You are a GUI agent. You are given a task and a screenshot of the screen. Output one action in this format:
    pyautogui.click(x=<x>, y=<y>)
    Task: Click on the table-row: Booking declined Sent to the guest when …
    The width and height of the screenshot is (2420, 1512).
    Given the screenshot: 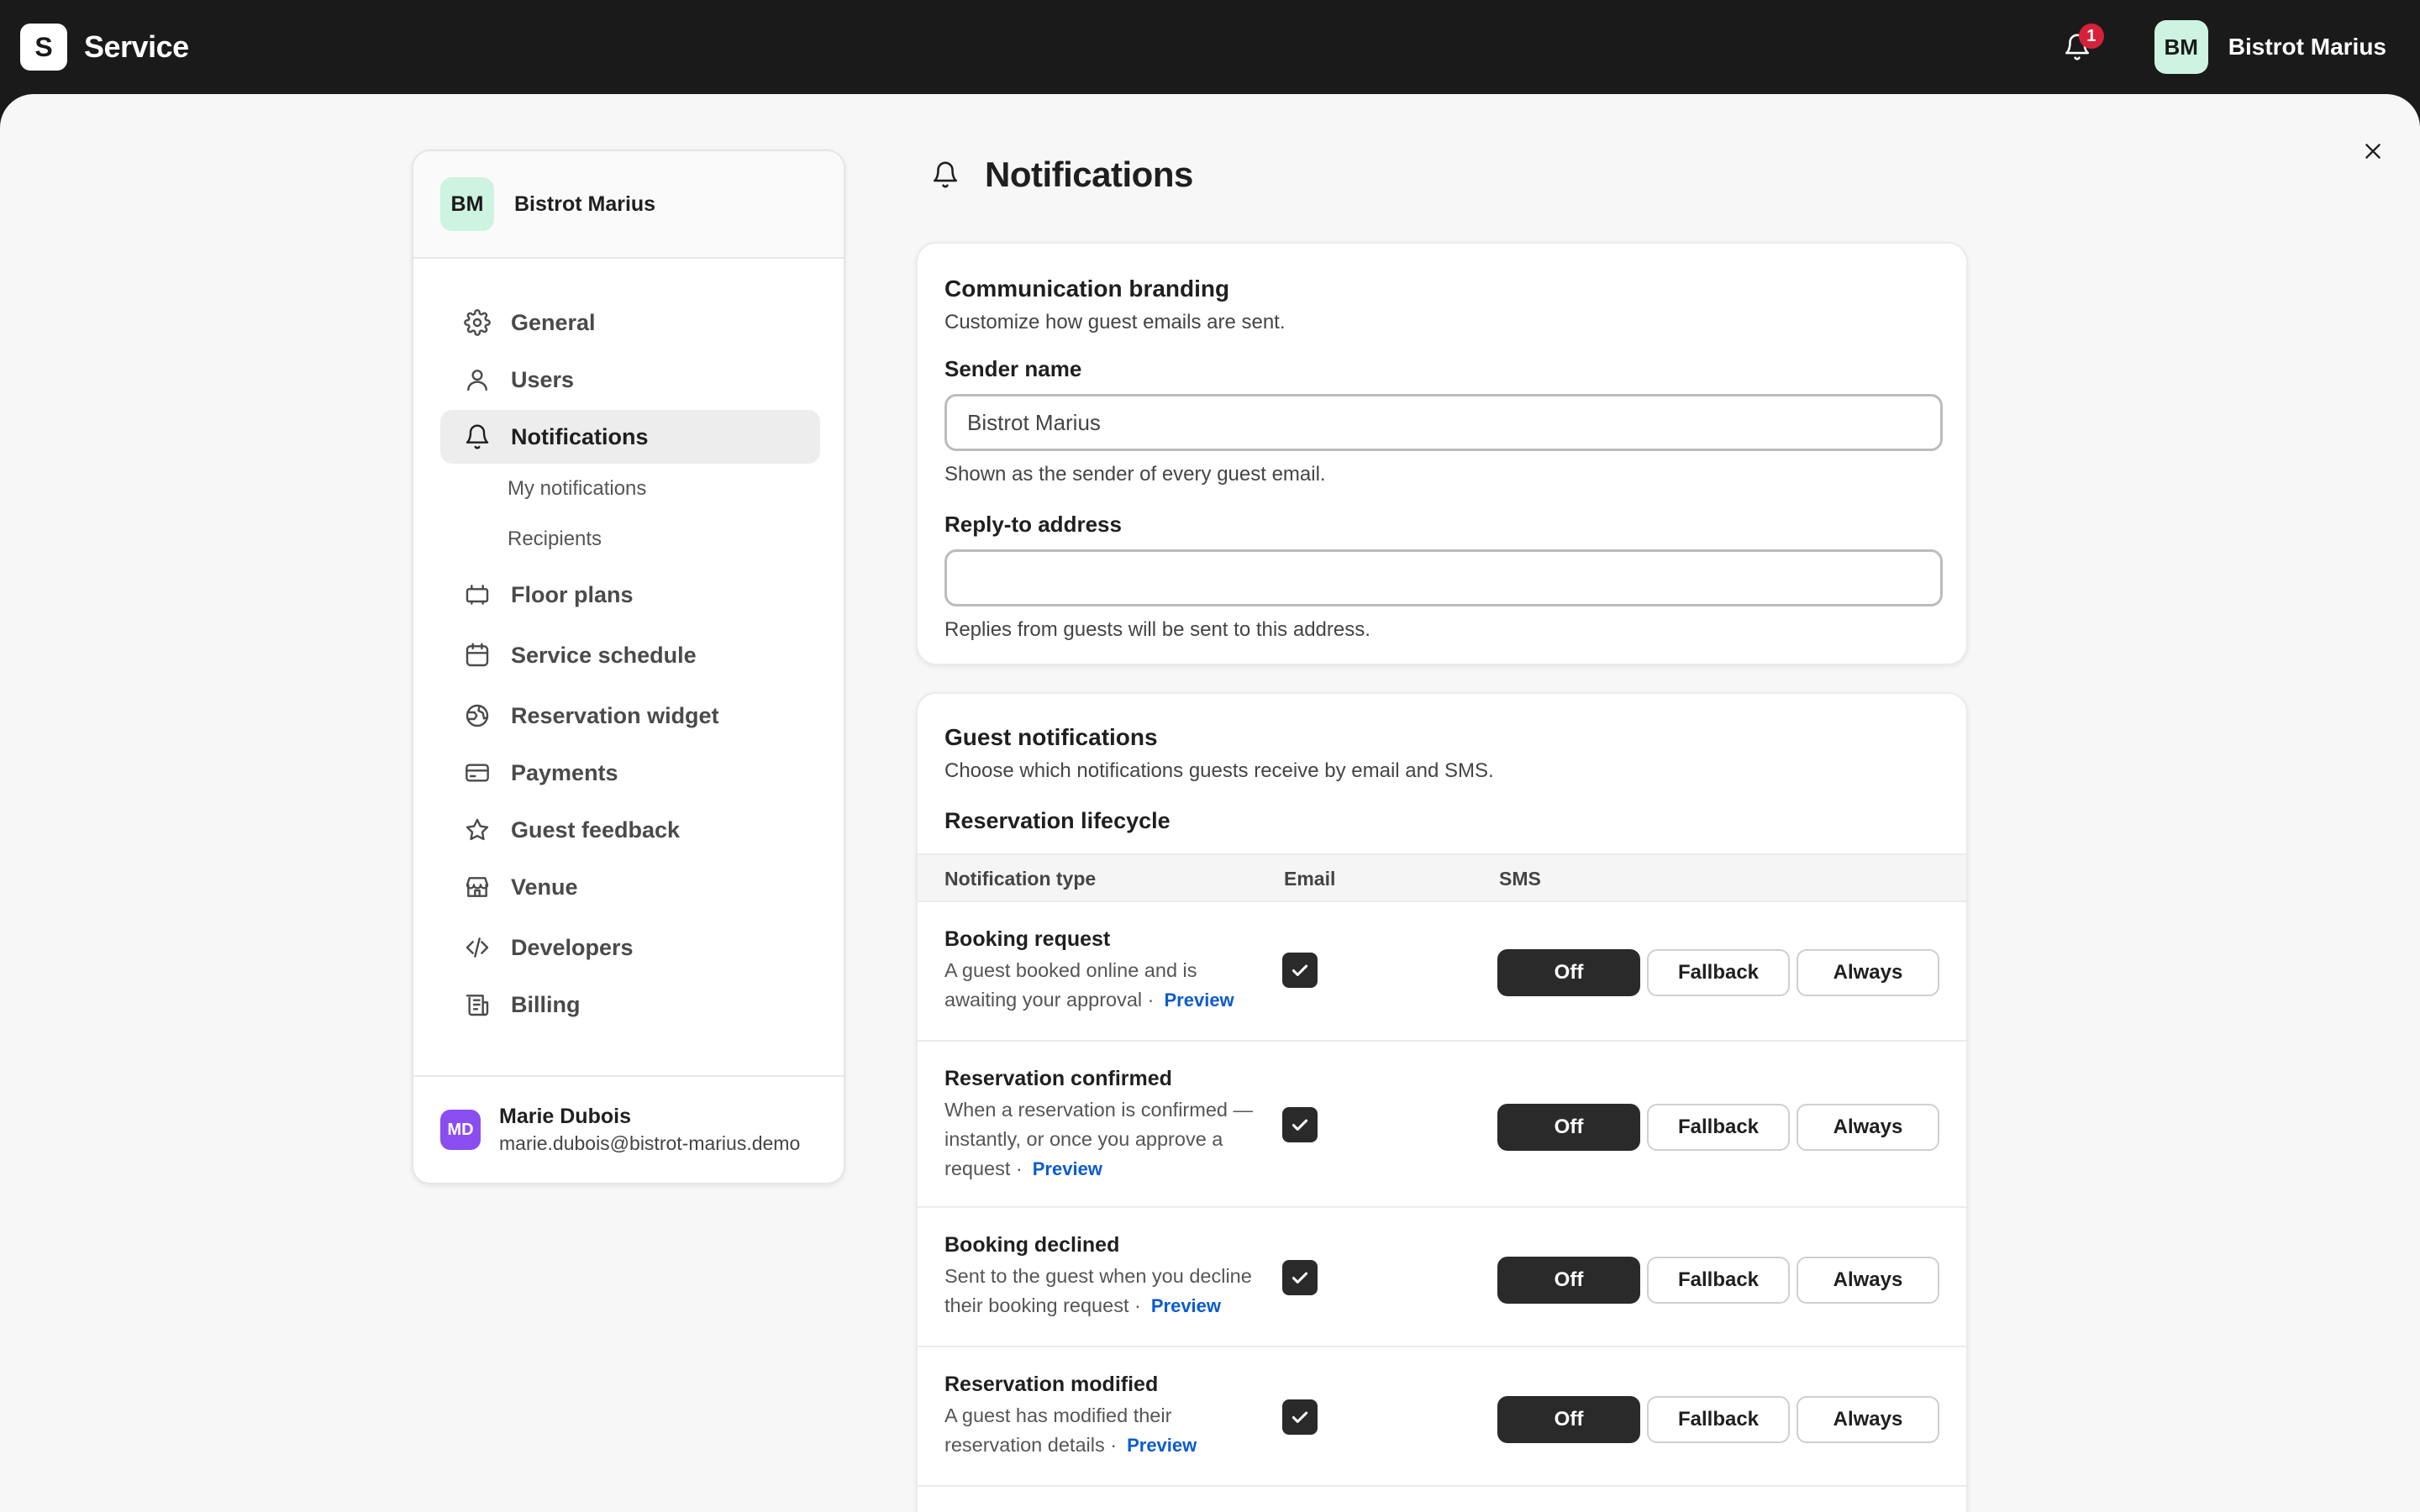 What is the action you would take?
    pyautogui.click(x=1442, y=1277)
    